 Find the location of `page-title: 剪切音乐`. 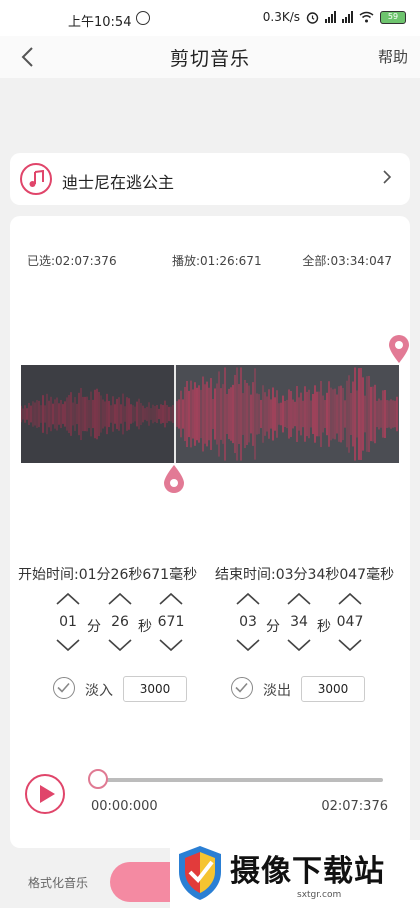

page-title: 剪切音乐 is located at coordinates (209, 59).